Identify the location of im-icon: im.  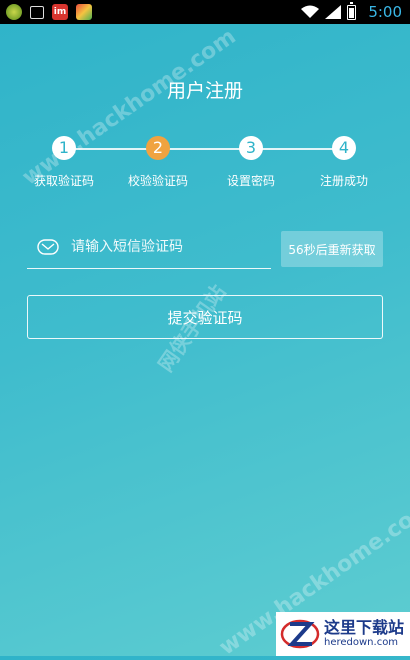
(60, 12).